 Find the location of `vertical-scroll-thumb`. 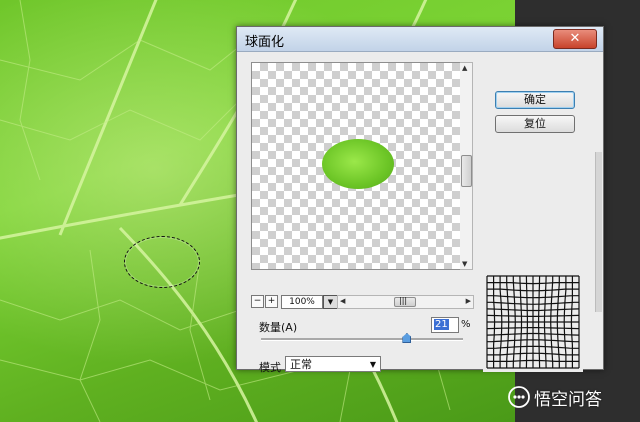

vertical-scroll-thumb is located at coordinates (466, 171).